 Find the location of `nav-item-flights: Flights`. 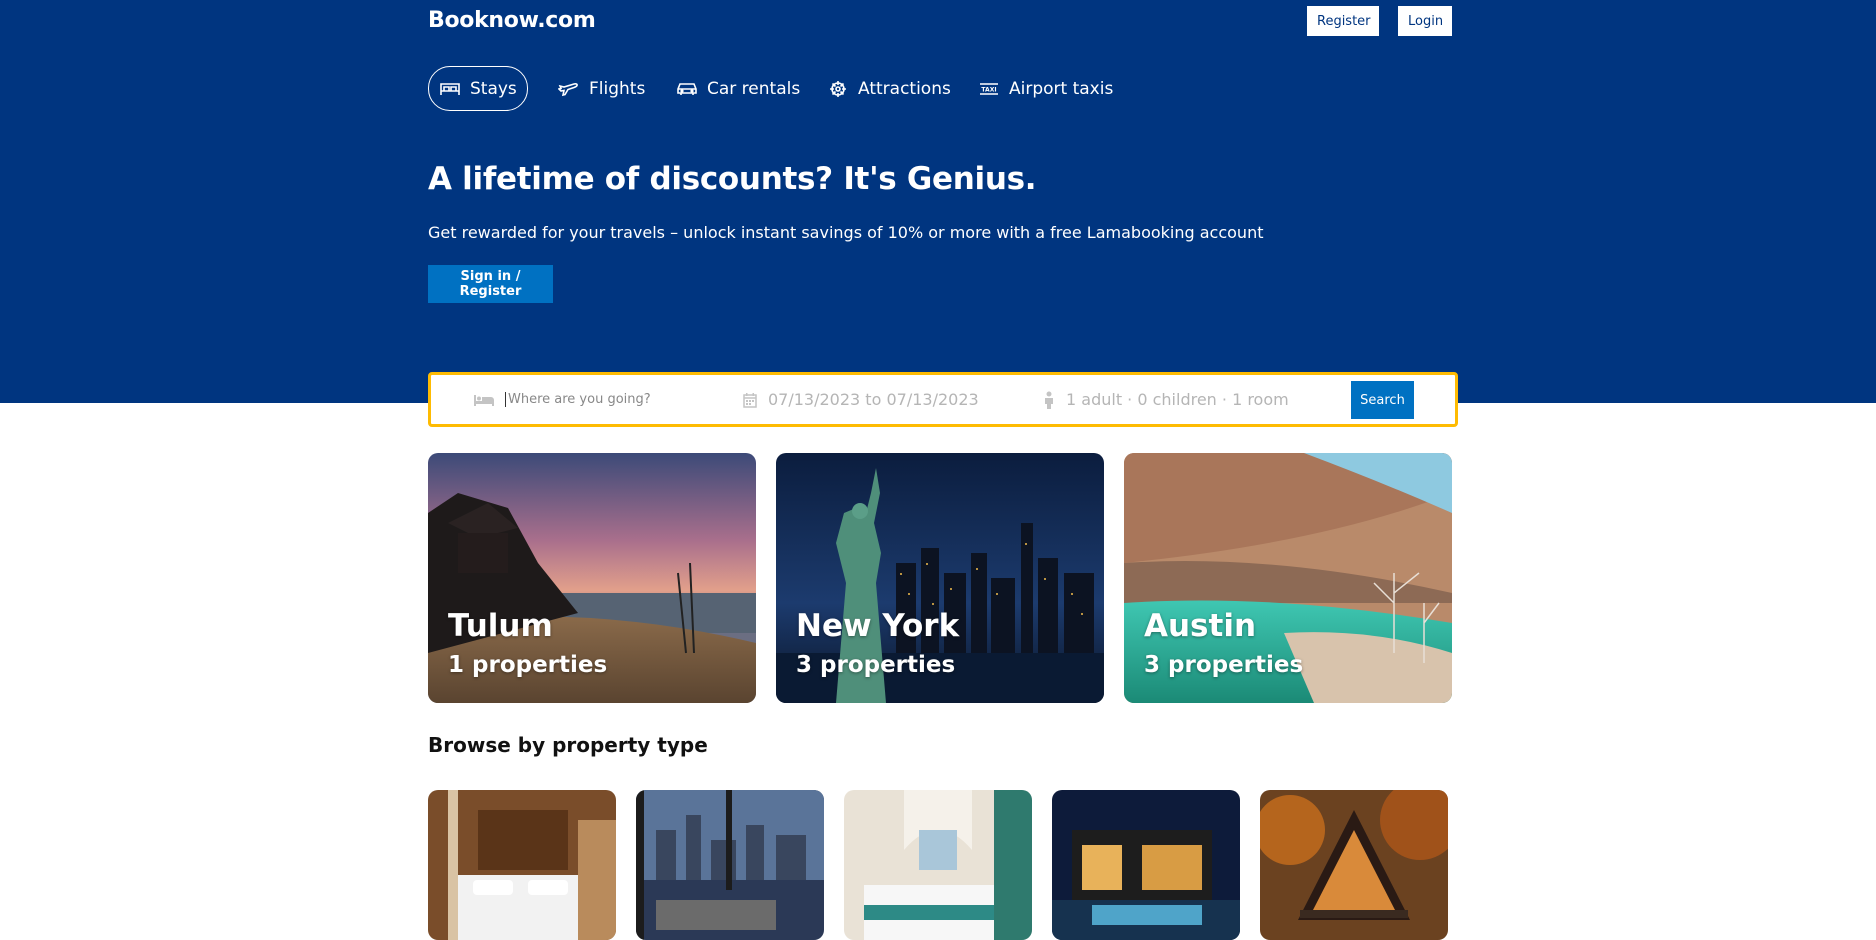

nav-item-flights: Flights is located at coordinates (601, 88).